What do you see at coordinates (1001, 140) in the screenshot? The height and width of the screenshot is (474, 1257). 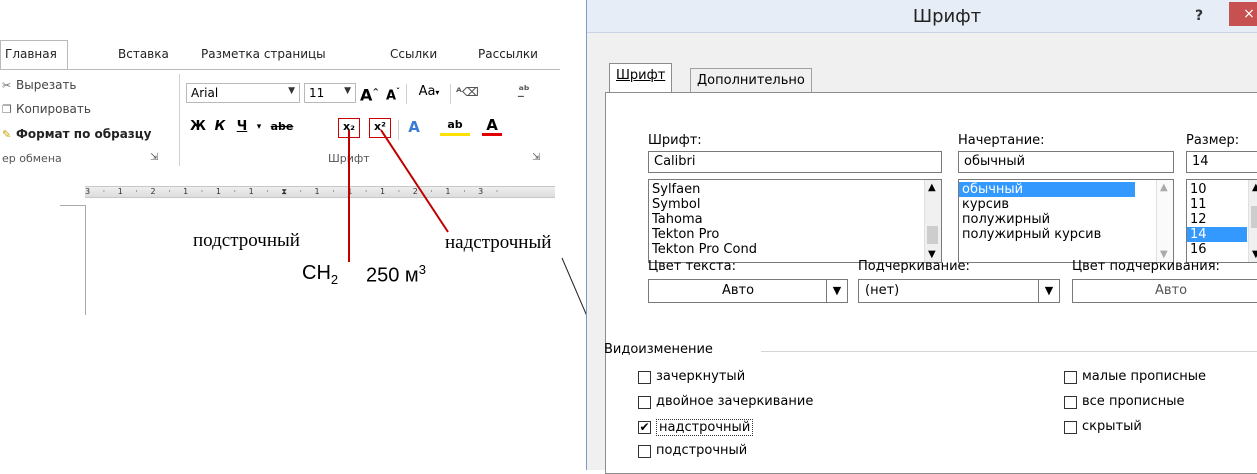 I see `style-label: Начертание:` at bounding box center [1001, 140].